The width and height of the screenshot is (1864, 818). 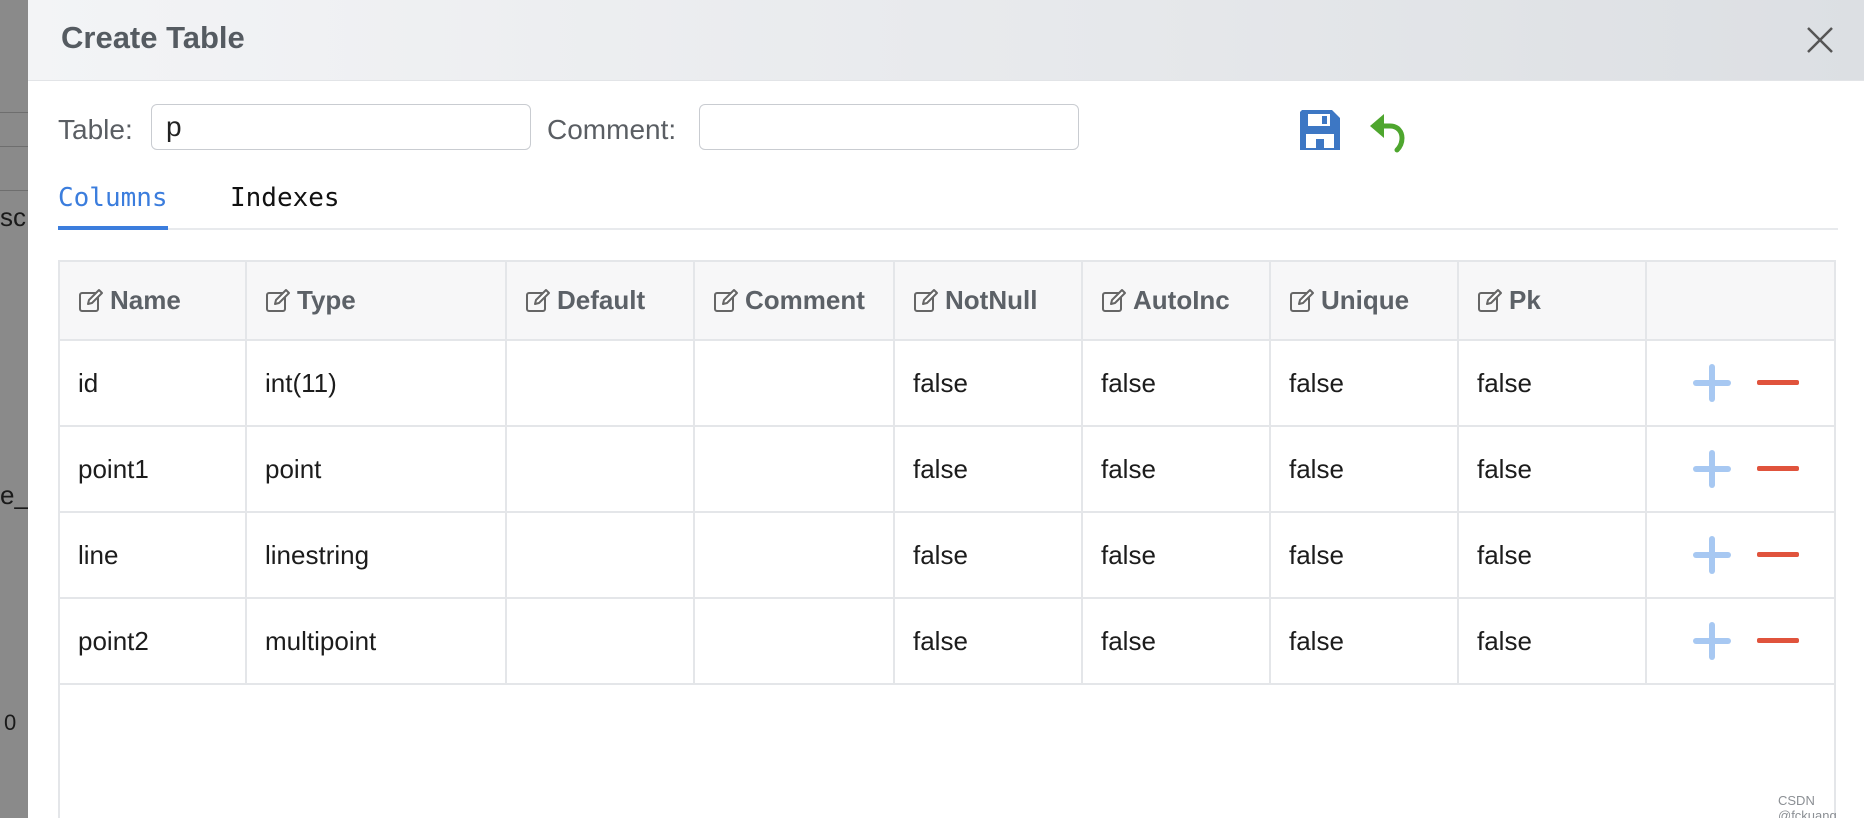 What do you see at coordinates (1388, 130) in the screenshot?
I see `undo-icon` at bounding box center [1388, 130].